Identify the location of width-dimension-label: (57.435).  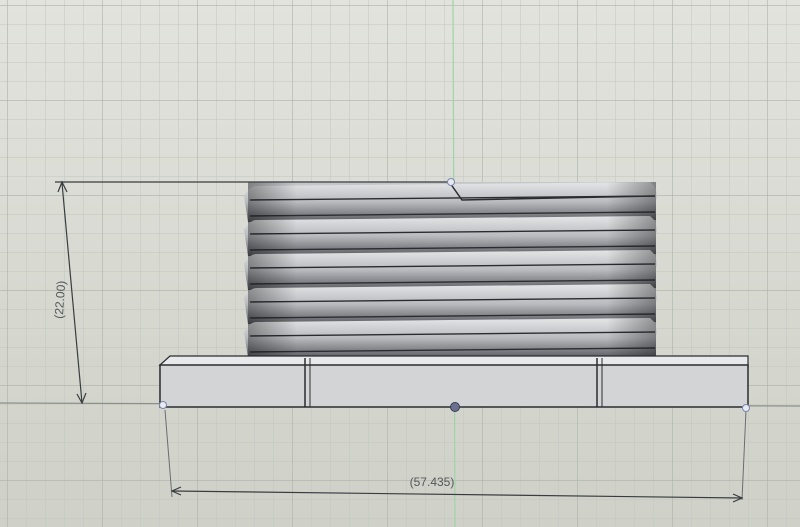
(432, 482).